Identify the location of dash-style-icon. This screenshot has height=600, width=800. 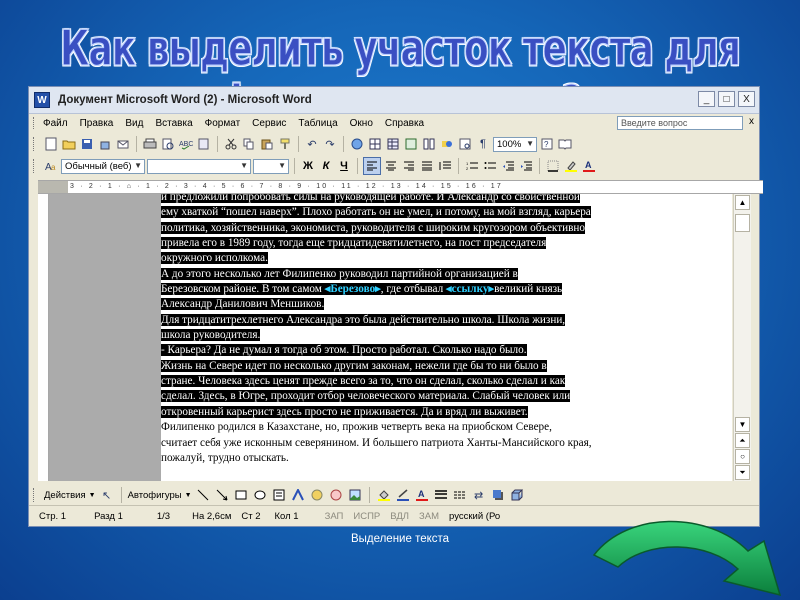
(460, 495).